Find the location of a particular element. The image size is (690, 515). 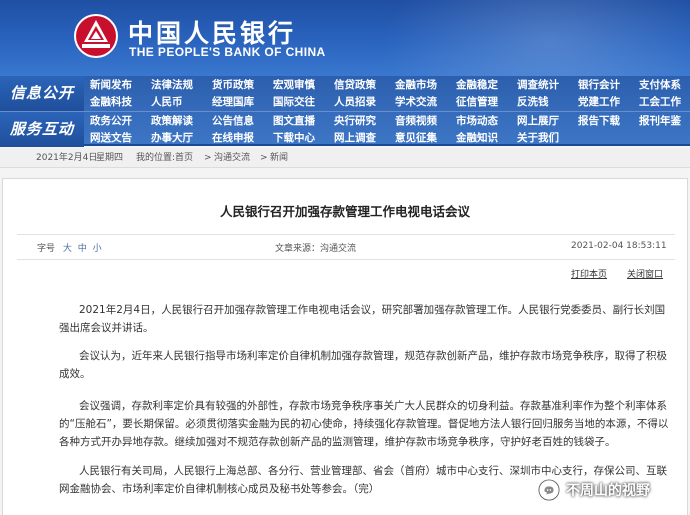

nav-item: 下载中心 is located at coordinates (294, 138).